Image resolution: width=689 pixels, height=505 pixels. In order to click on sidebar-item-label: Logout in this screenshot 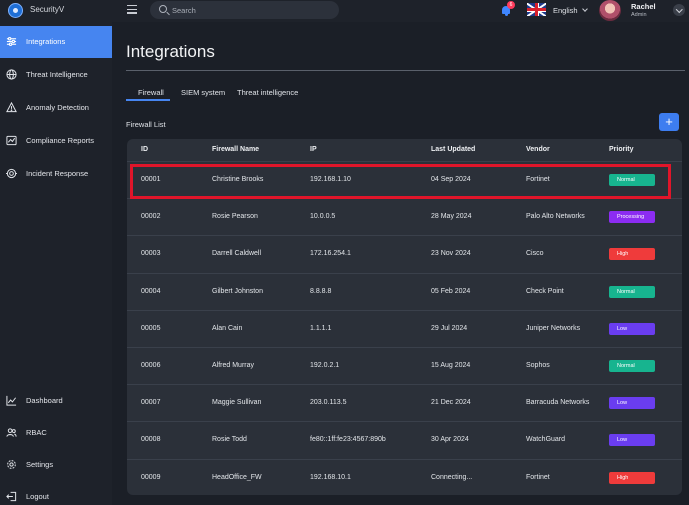, I will do `click(37, 496)`.